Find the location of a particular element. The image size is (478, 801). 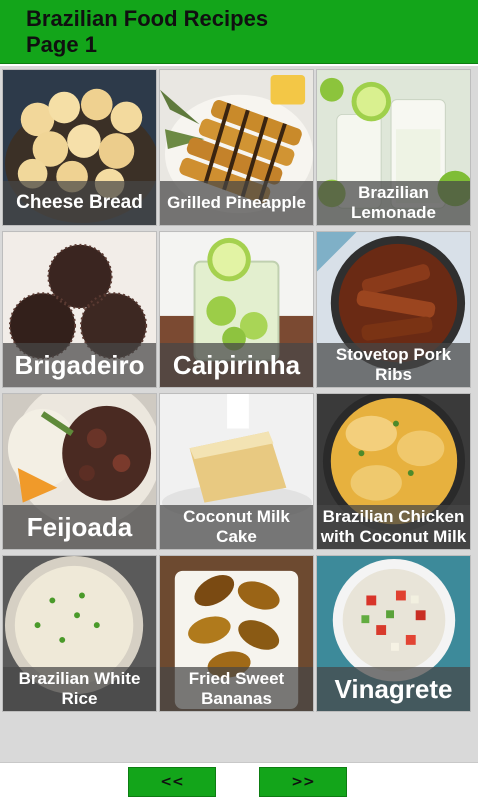

recipe-title: Vinagrete is located at coordinates (393, 689).